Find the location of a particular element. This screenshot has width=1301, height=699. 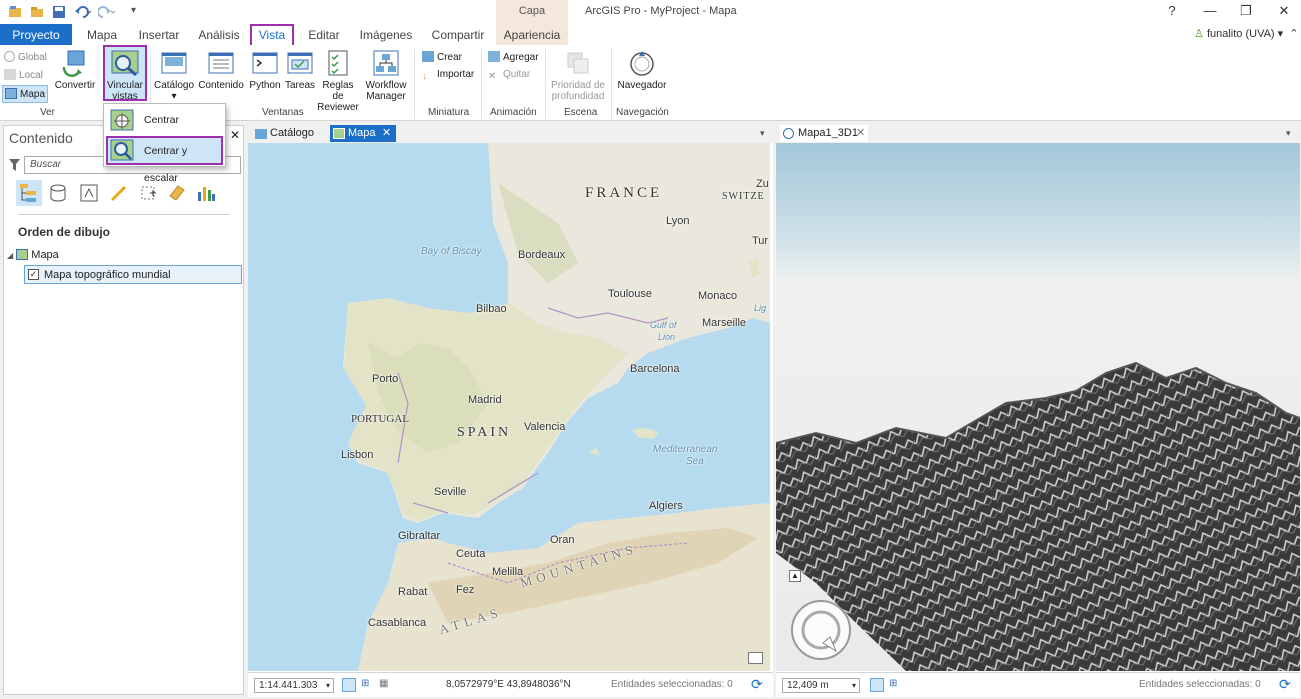

catalogo-button: Catálogo ▾ is located at coordinates (174, 75).